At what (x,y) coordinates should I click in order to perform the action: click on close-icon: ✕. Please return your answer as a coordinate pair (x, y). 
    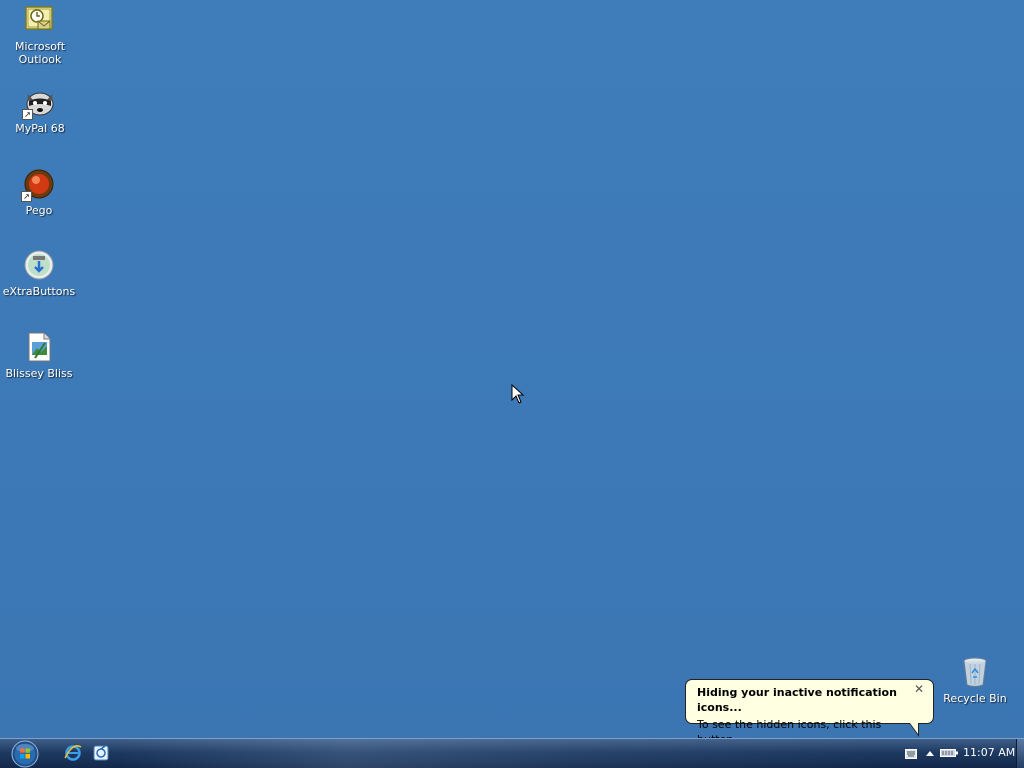
    Looking at the image, I should click on (919, 689).